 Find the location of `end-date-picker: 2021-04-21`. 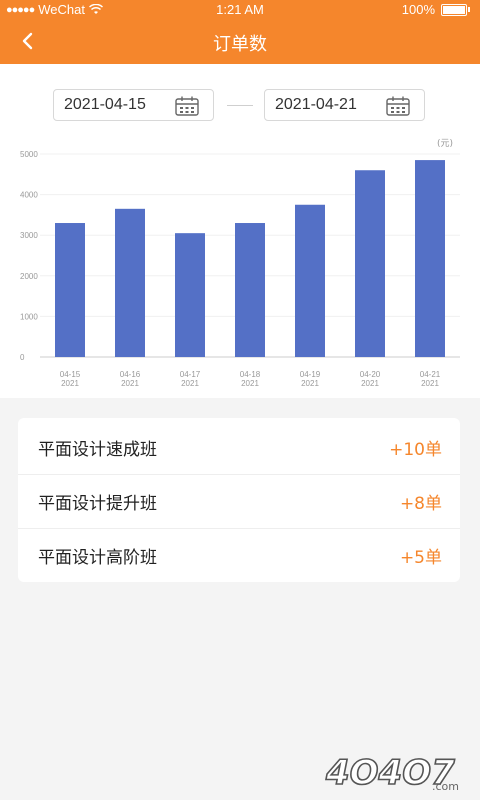

end-date-picker: 2021-04-21 is located at coordinates (344, 105).